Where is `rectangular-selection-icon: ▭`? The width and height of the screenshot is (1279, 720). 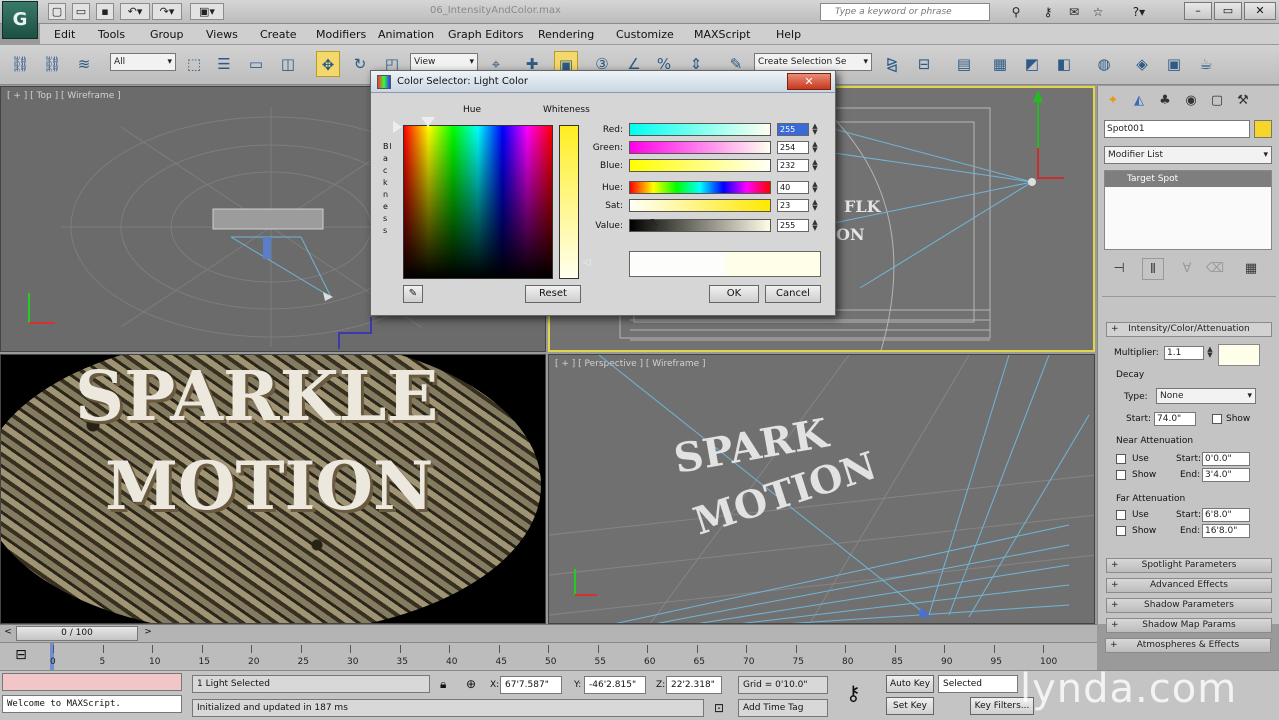 rectangular-selection-icon: ▭ is located at coordinates (256, 64).